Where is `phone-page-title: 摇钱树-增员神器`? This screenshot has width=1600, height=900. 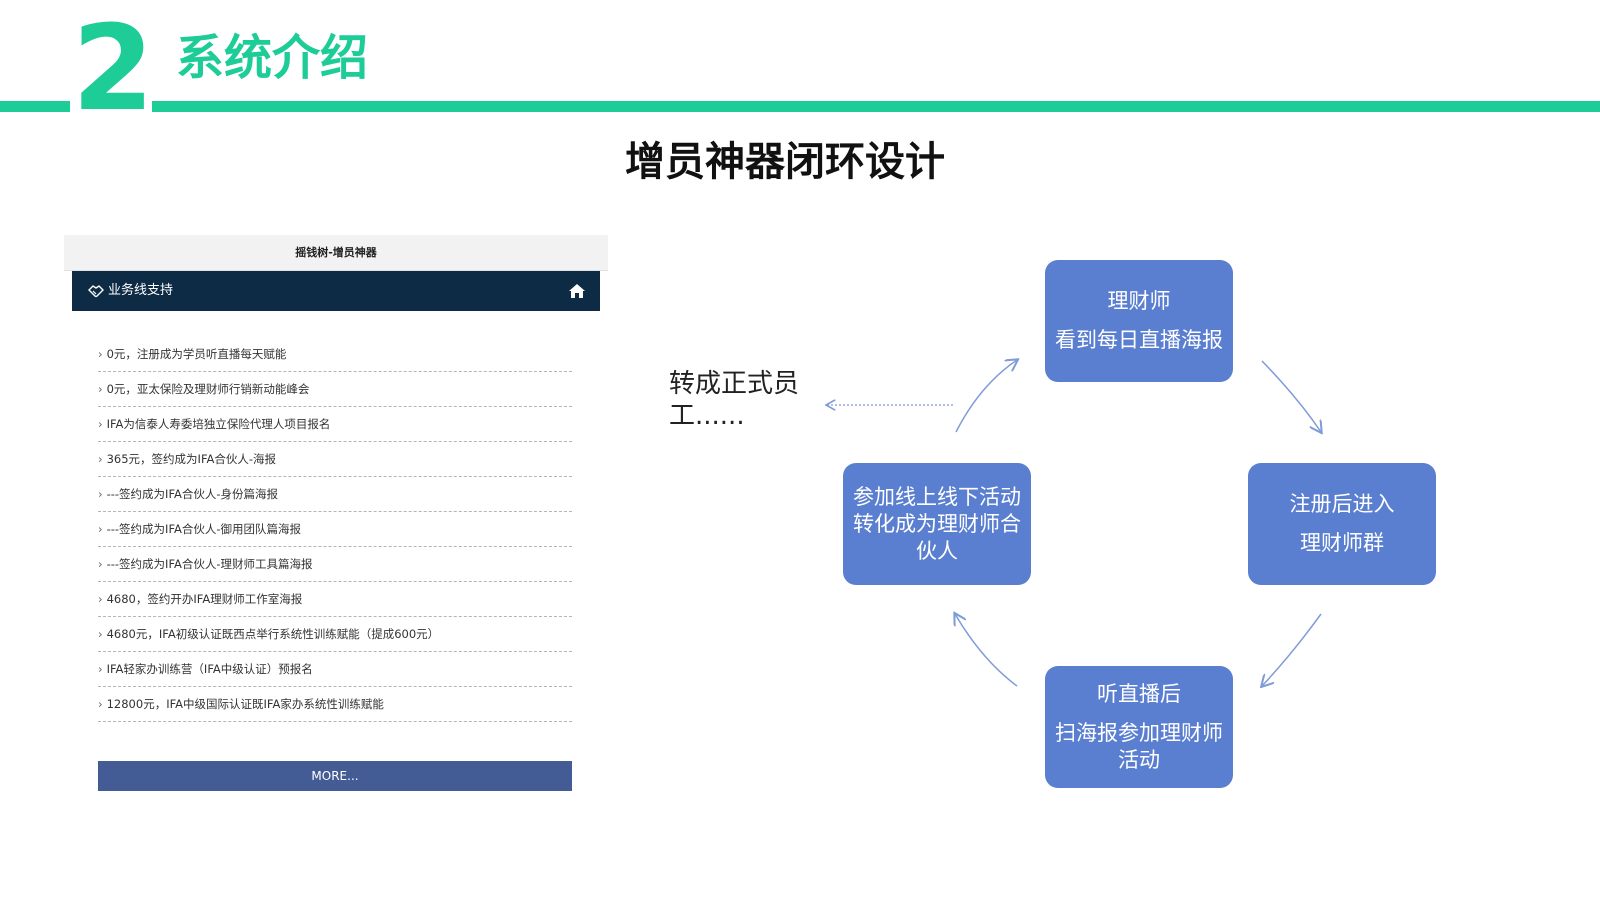 phone-page-title: 摇钱树-增员神器 is located at coordinates (336, 253).